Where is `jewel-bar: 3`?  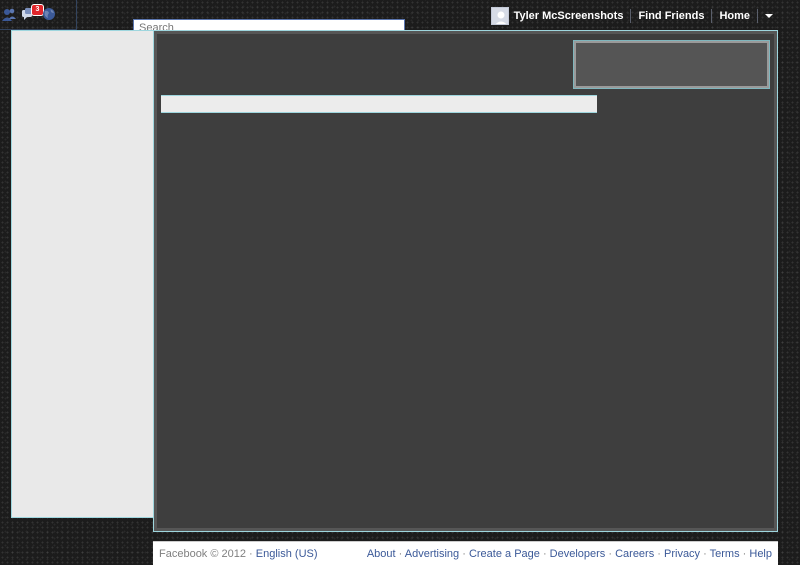 jewel-bar: 3 is located at coordinates (38, 15).